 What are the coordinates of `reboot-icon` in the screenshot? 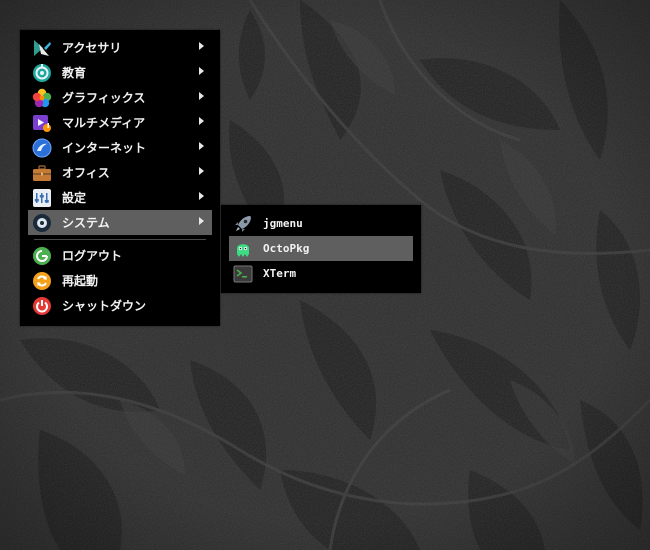 It's located at (42, 281).